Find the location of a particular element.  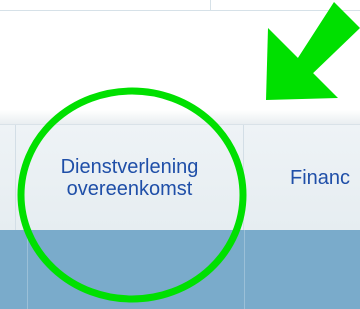

top-strip is located at coordinates (180, 5).